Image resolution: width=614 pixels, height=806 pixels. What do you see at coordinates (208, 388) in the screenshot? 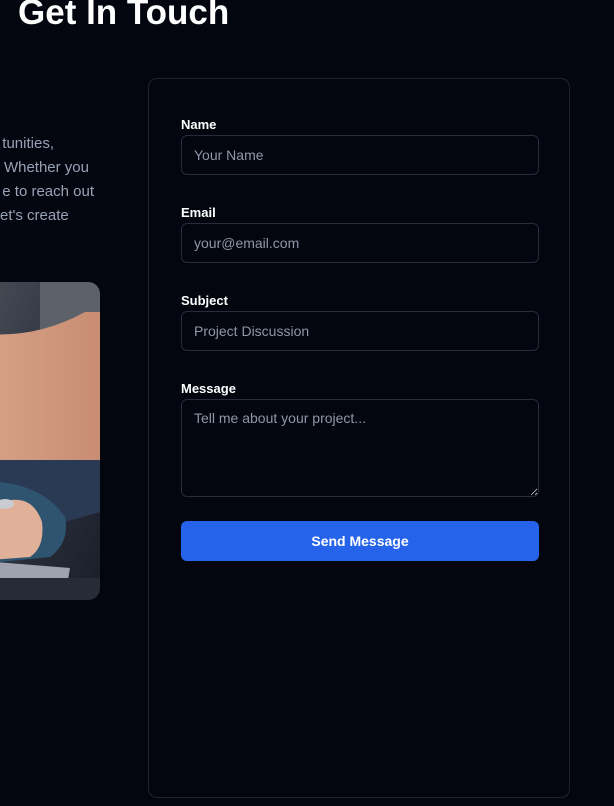
I see `message-label: Message` at bounding box center [208, 388].